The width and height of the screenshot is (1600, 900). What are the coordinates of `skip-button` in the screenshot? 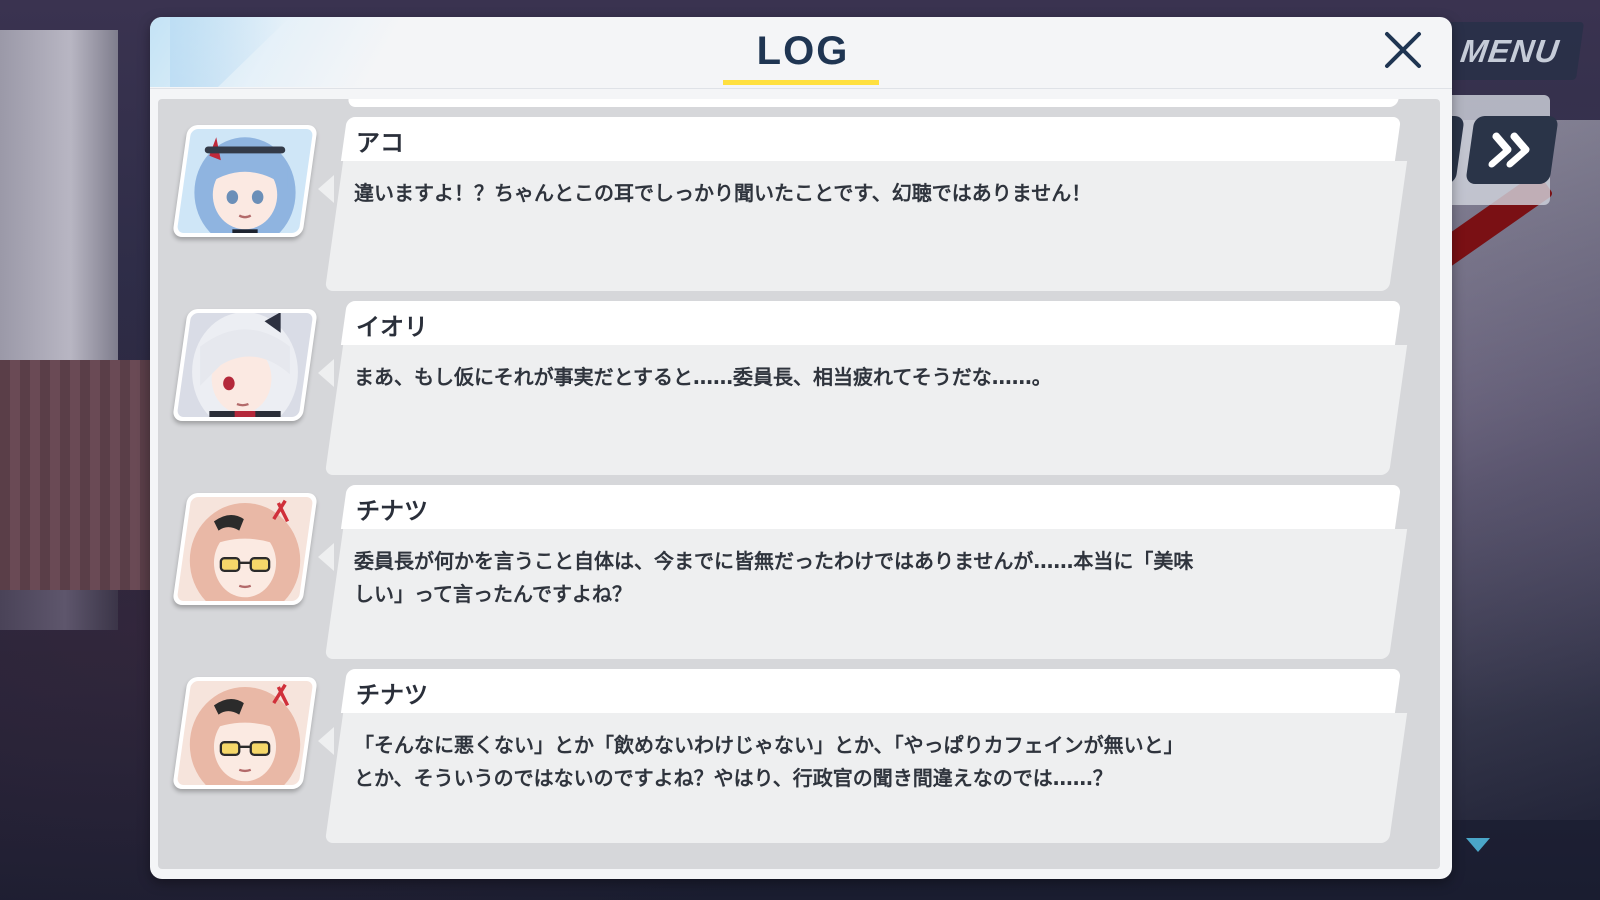 It's located at (1512, 150).